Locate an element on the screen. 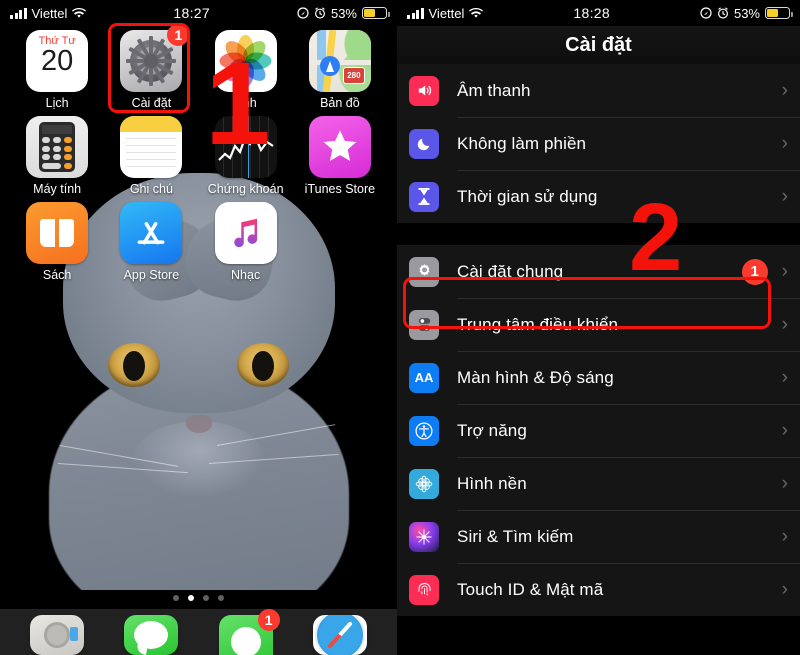  calendar-icon: Thứ Tư 20 is located at coordinates (57, 61).